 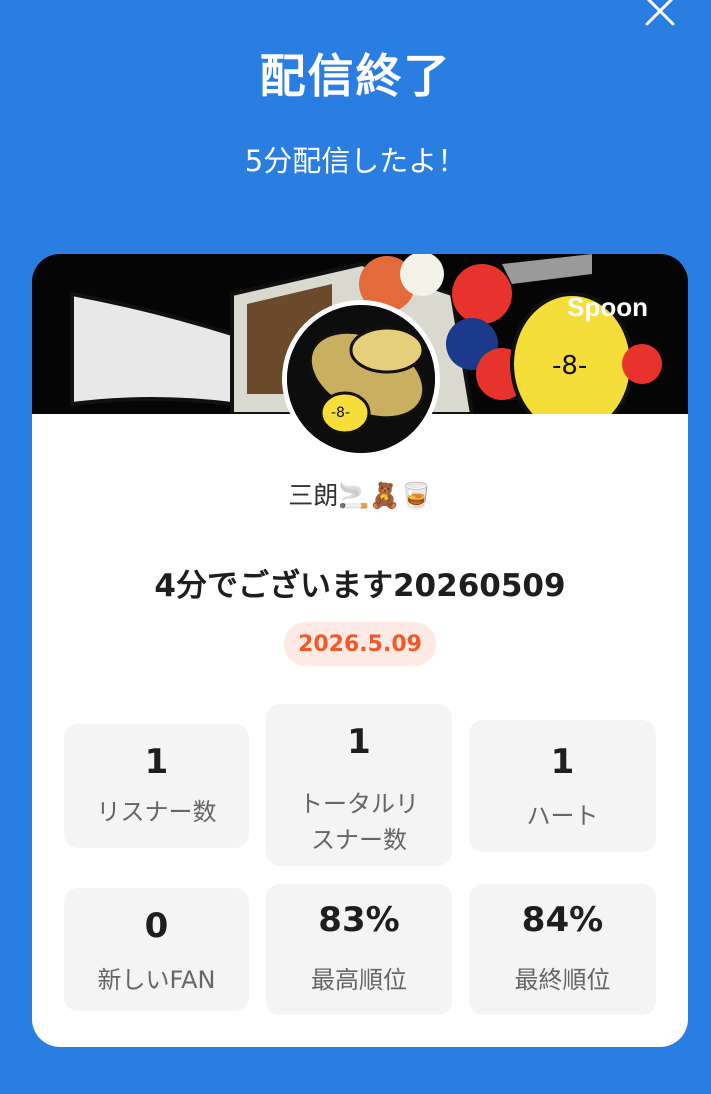 What do you see at coordinates (360, 586) in the screenshot?
I see `stream-title: 4分でございます20260509` at bounding box center [360, 586].